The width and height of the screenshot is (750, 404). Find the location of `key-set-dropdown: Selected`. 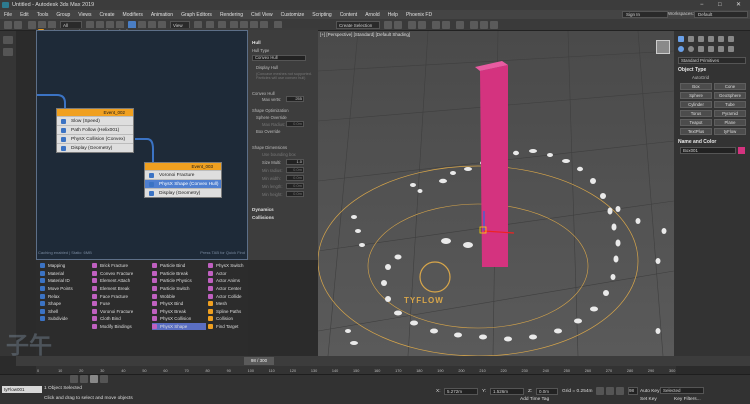

key-set-dropdown: Selected is located at coordinates (682, 390).